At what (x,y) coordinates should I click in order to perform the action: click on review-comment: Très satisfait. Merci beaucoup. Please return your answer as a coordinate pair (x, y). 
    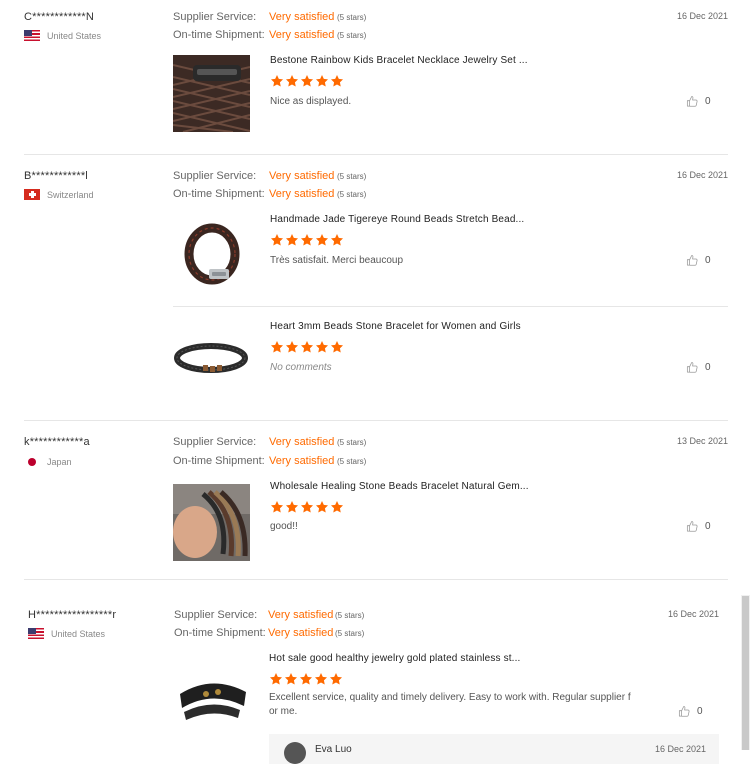
    Looking at the image, I should click on (337, 260).